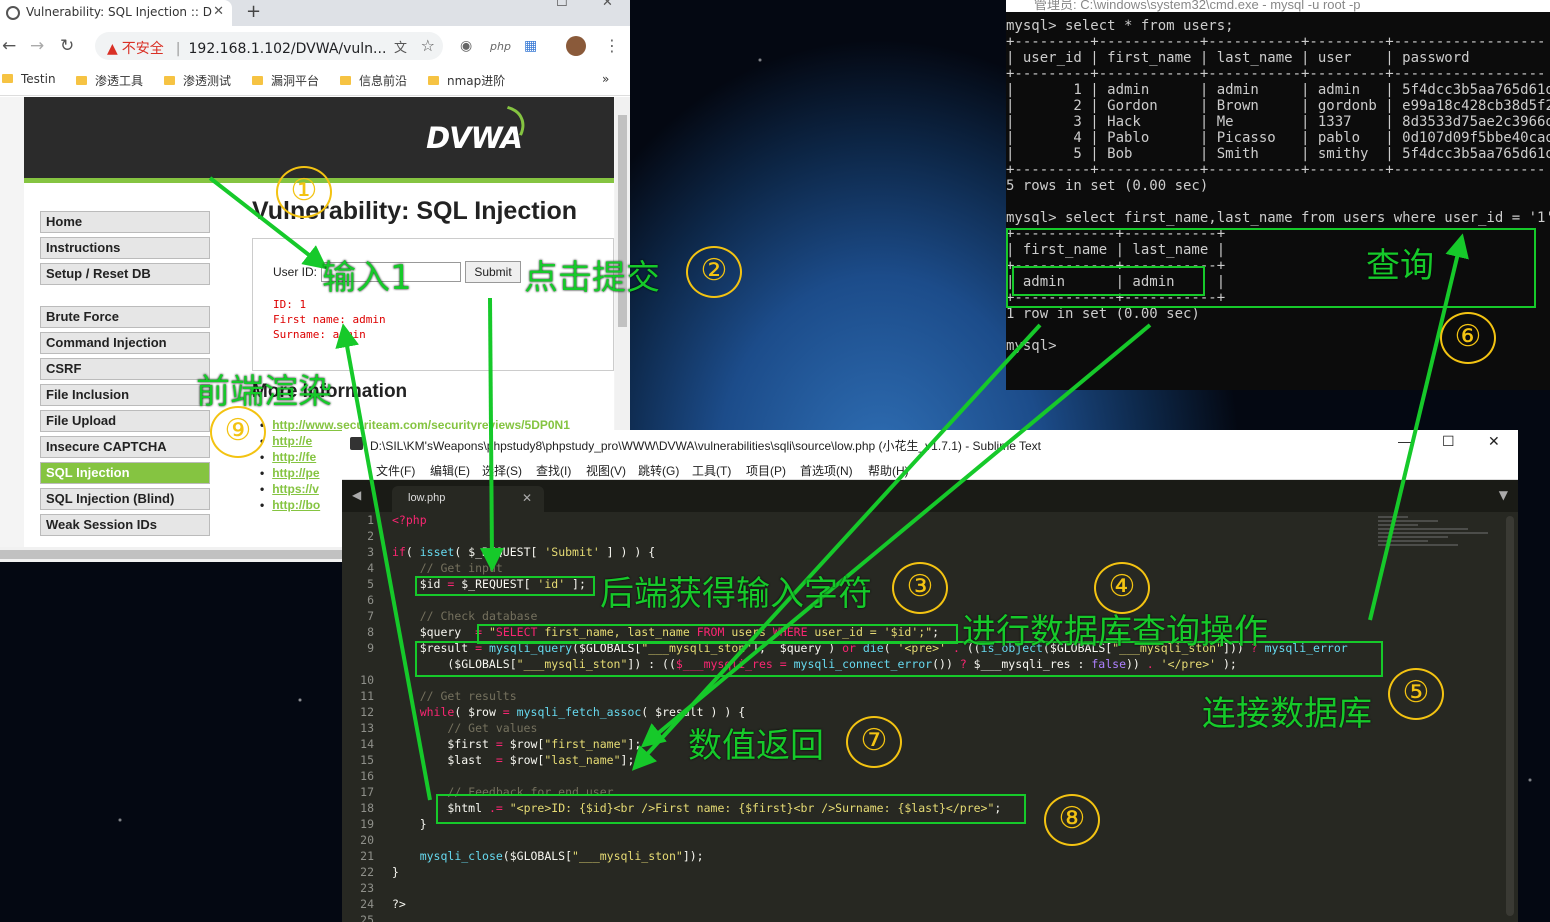  Describe the element at coordinates (125, 274) in the screenshot. I see `menu-setup: Setup / Reset DB` at that location.